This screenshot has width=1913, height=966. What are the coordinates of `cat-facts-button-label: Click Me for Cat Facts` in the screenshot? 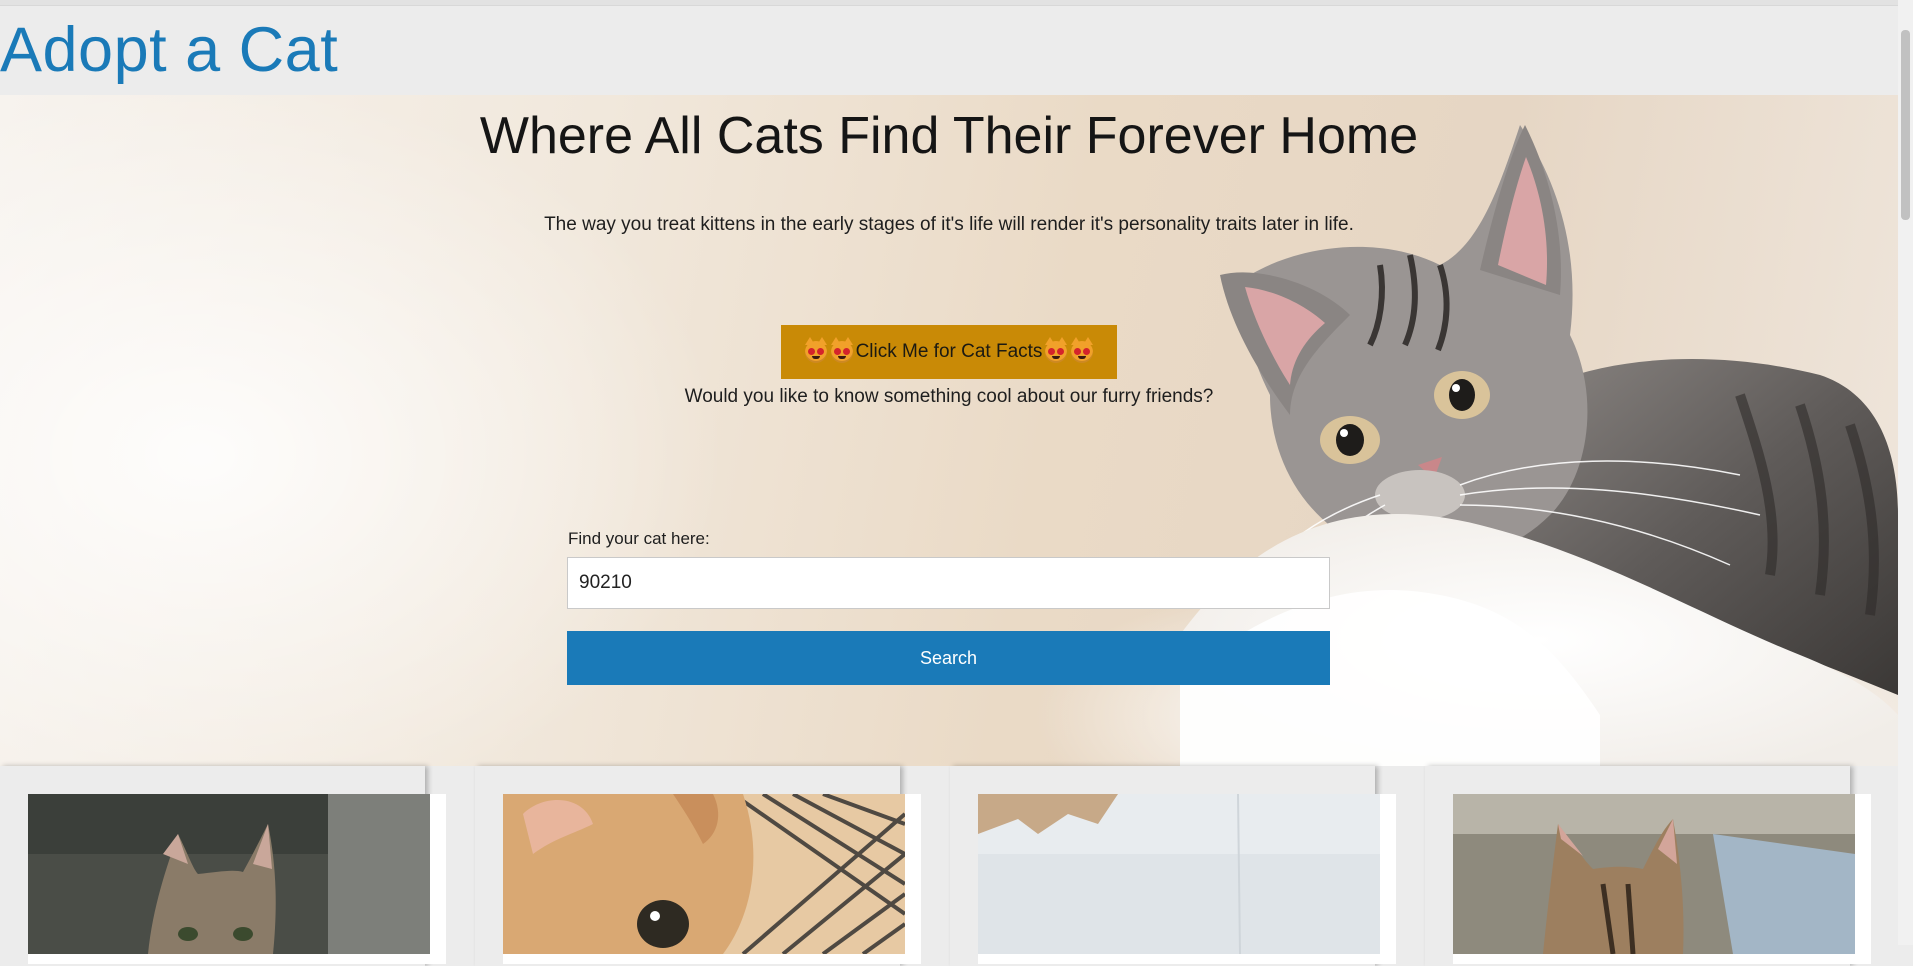 It's located at (949, 351).